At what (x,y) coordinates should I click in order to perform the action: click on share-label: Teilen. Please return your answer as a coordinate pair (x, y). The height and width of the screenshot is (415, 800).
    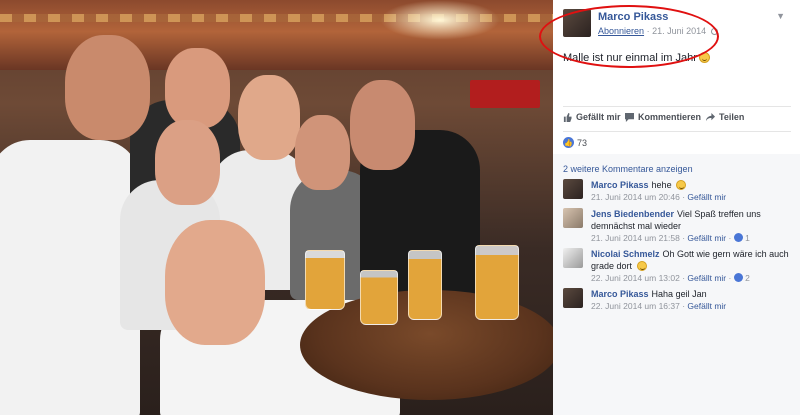
    Looking at the image, I should click on (732, 117).